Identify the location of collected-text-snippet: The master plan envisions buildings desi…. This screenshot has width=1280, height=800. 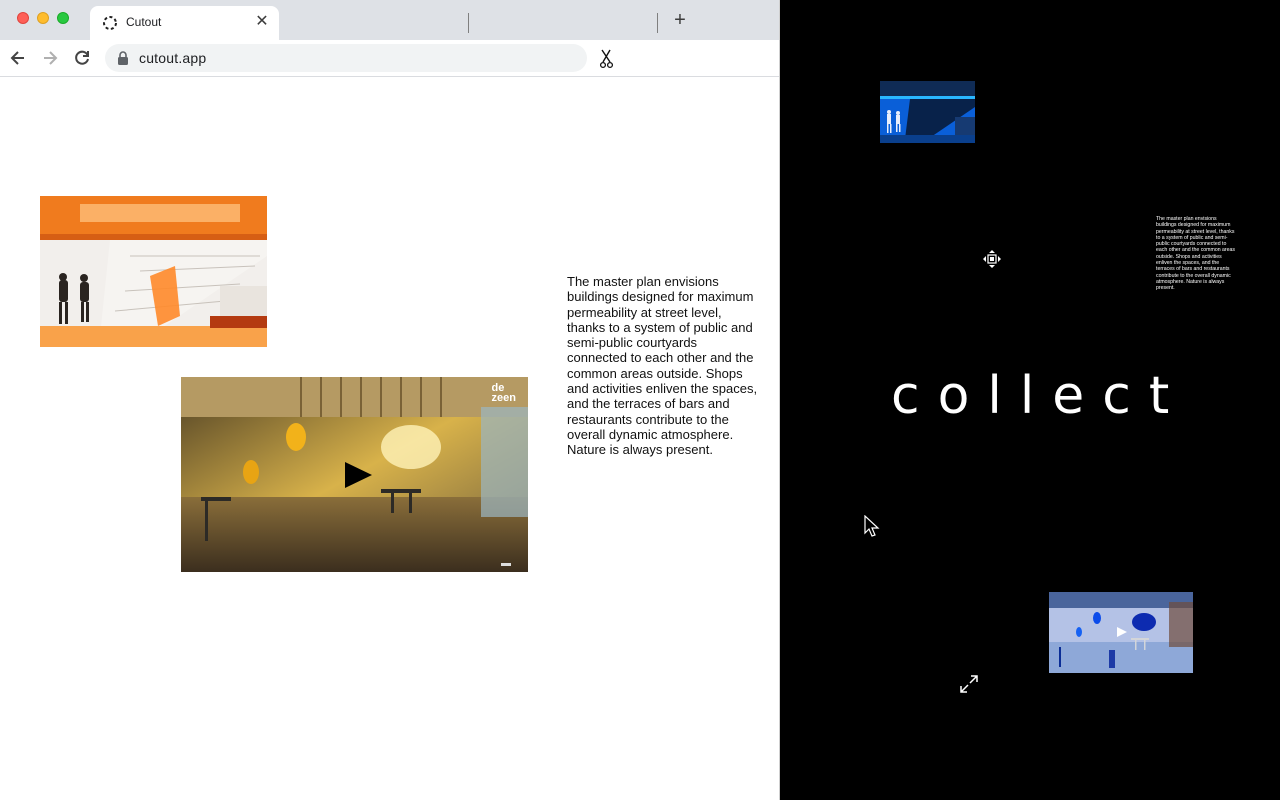
(1196, 254).